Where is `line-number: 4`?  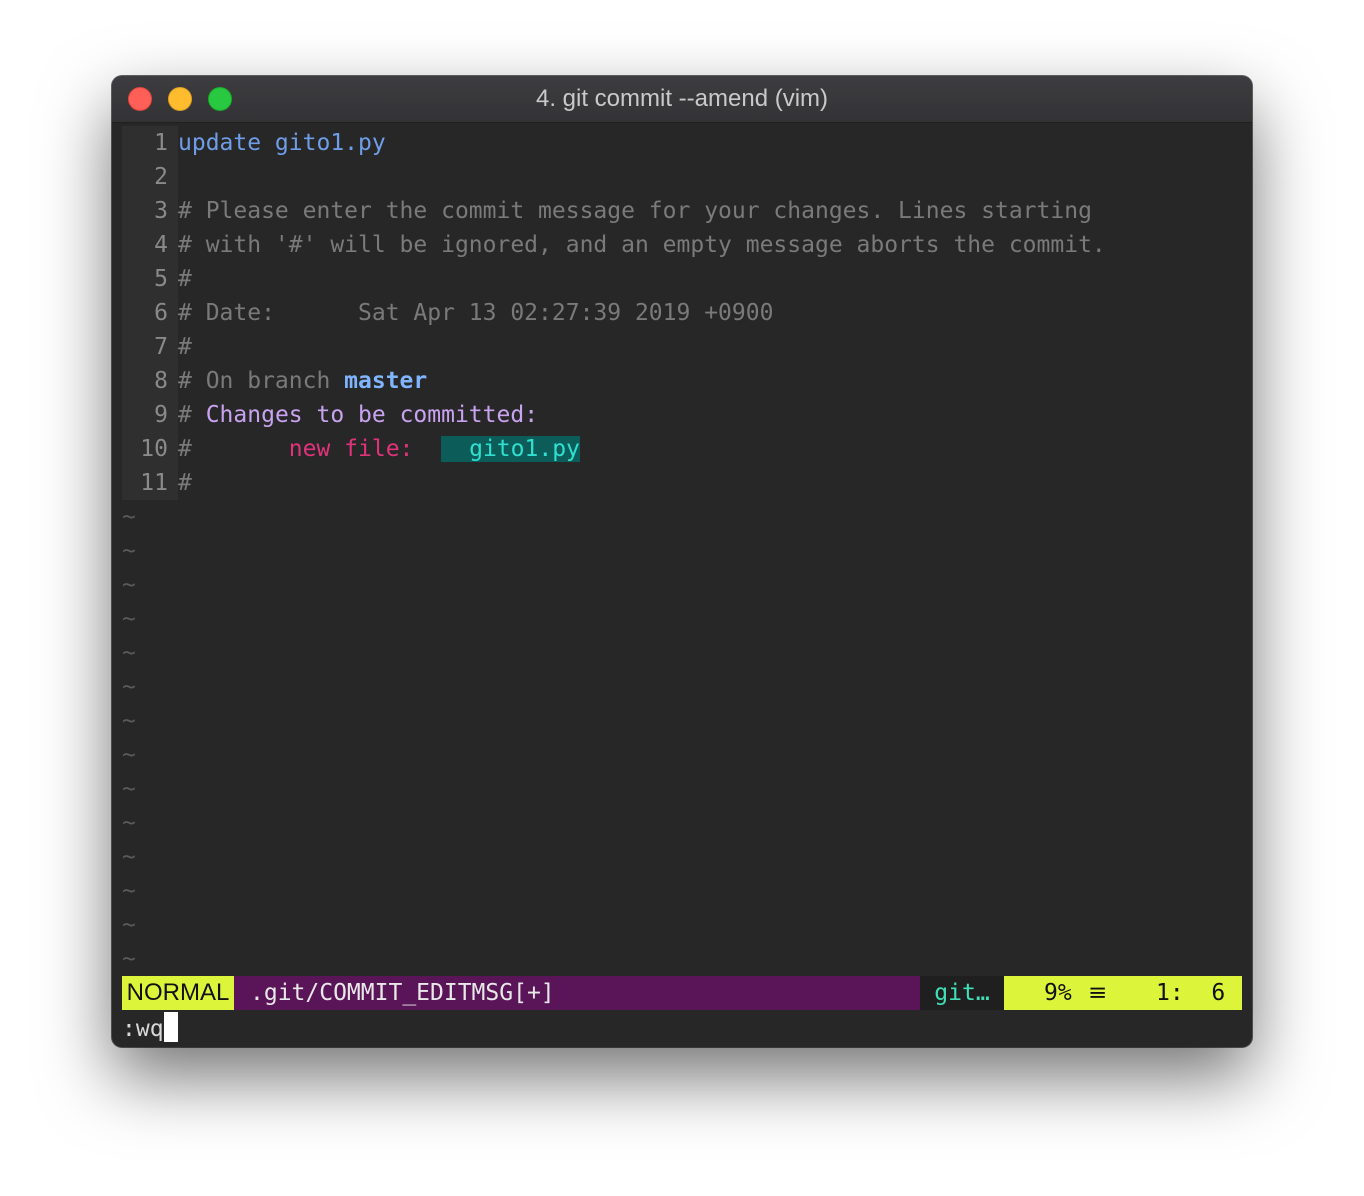 line-number: 4 is located at coordinates (161, 245).